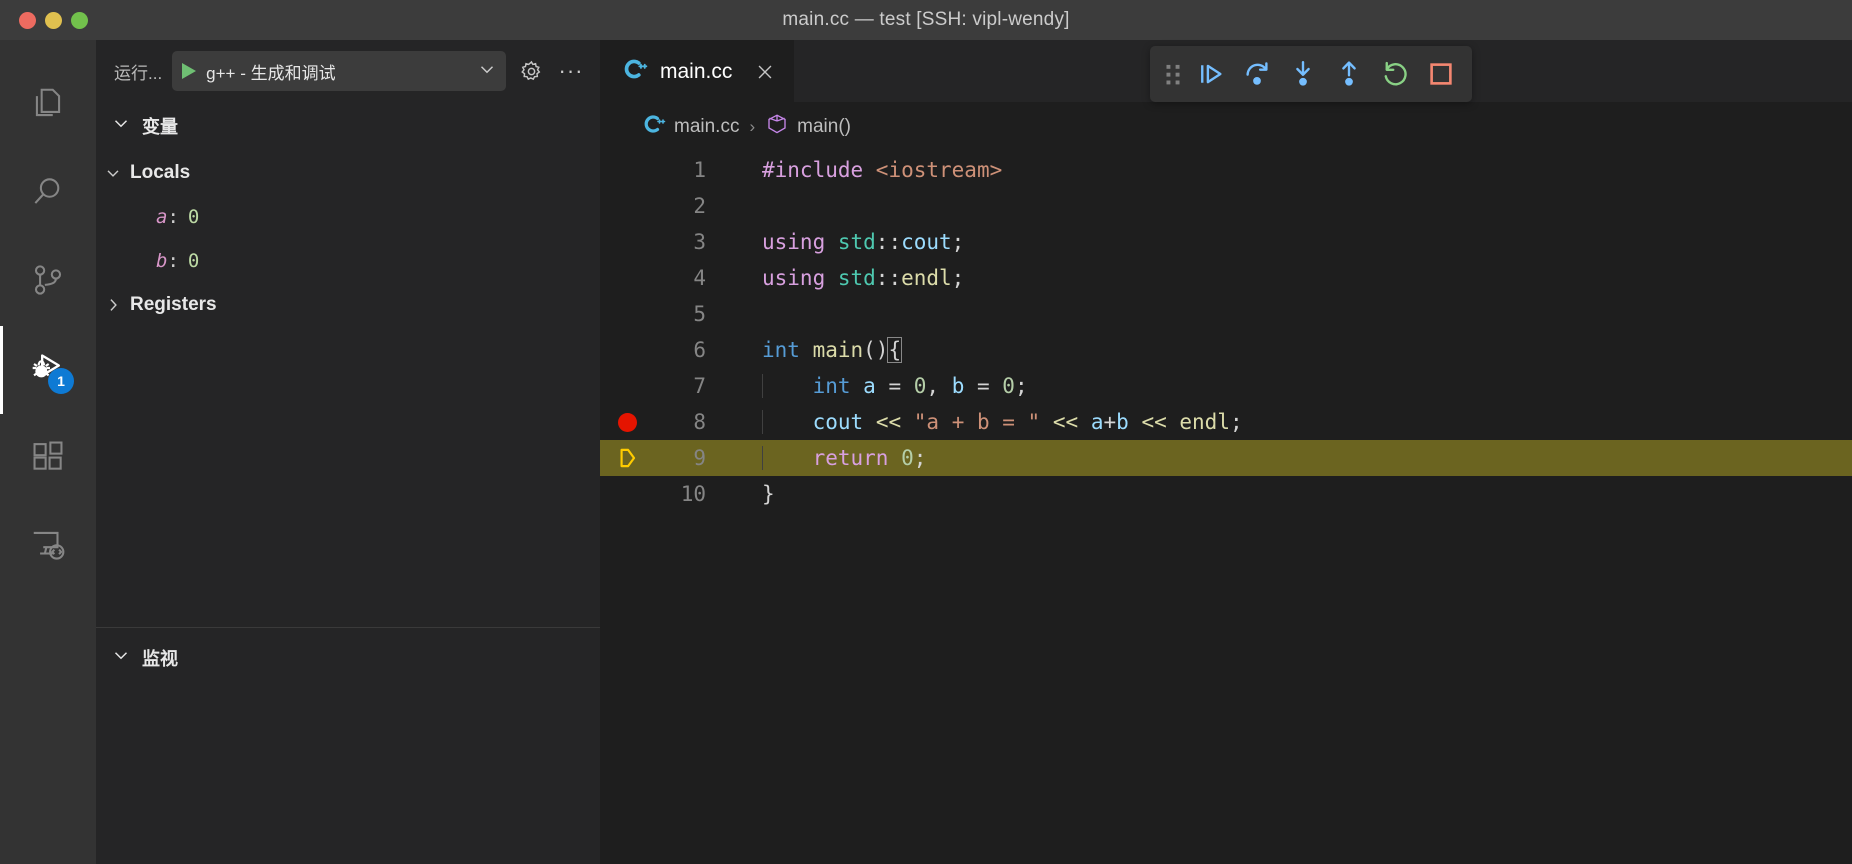 The width and height of the screenshot is (1852, 864). I want to click on debug-badge: 1, so click(61, 381).